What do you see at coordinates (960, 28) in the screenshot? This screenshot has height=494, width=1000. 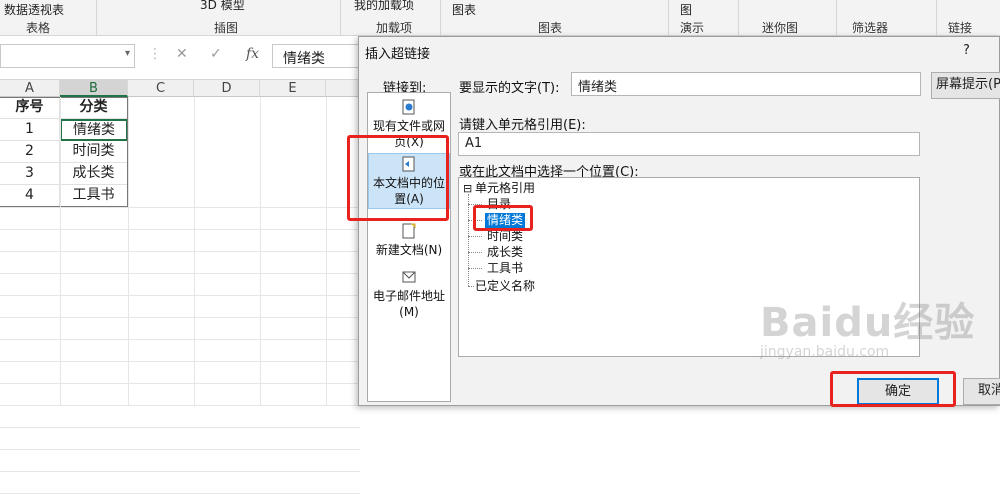 I see `group-links: 链接` at bounding box center [960, 28].